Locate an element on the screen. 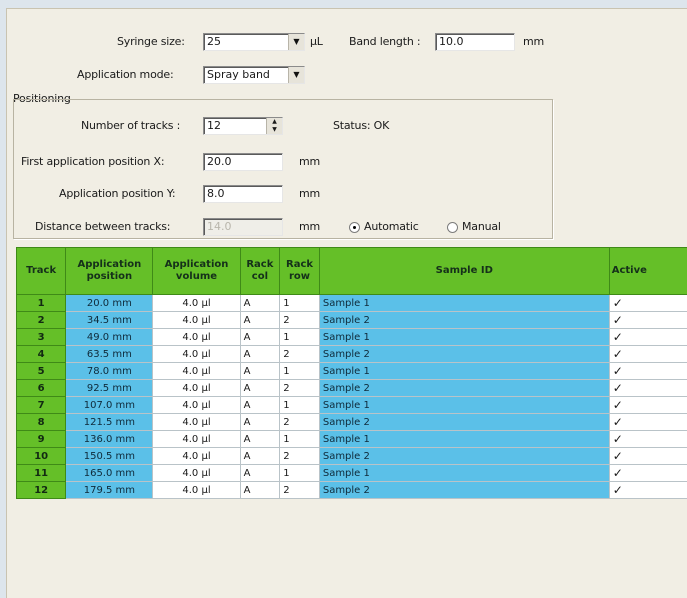  cell-track: 1 is located at coordinates (41, 303).